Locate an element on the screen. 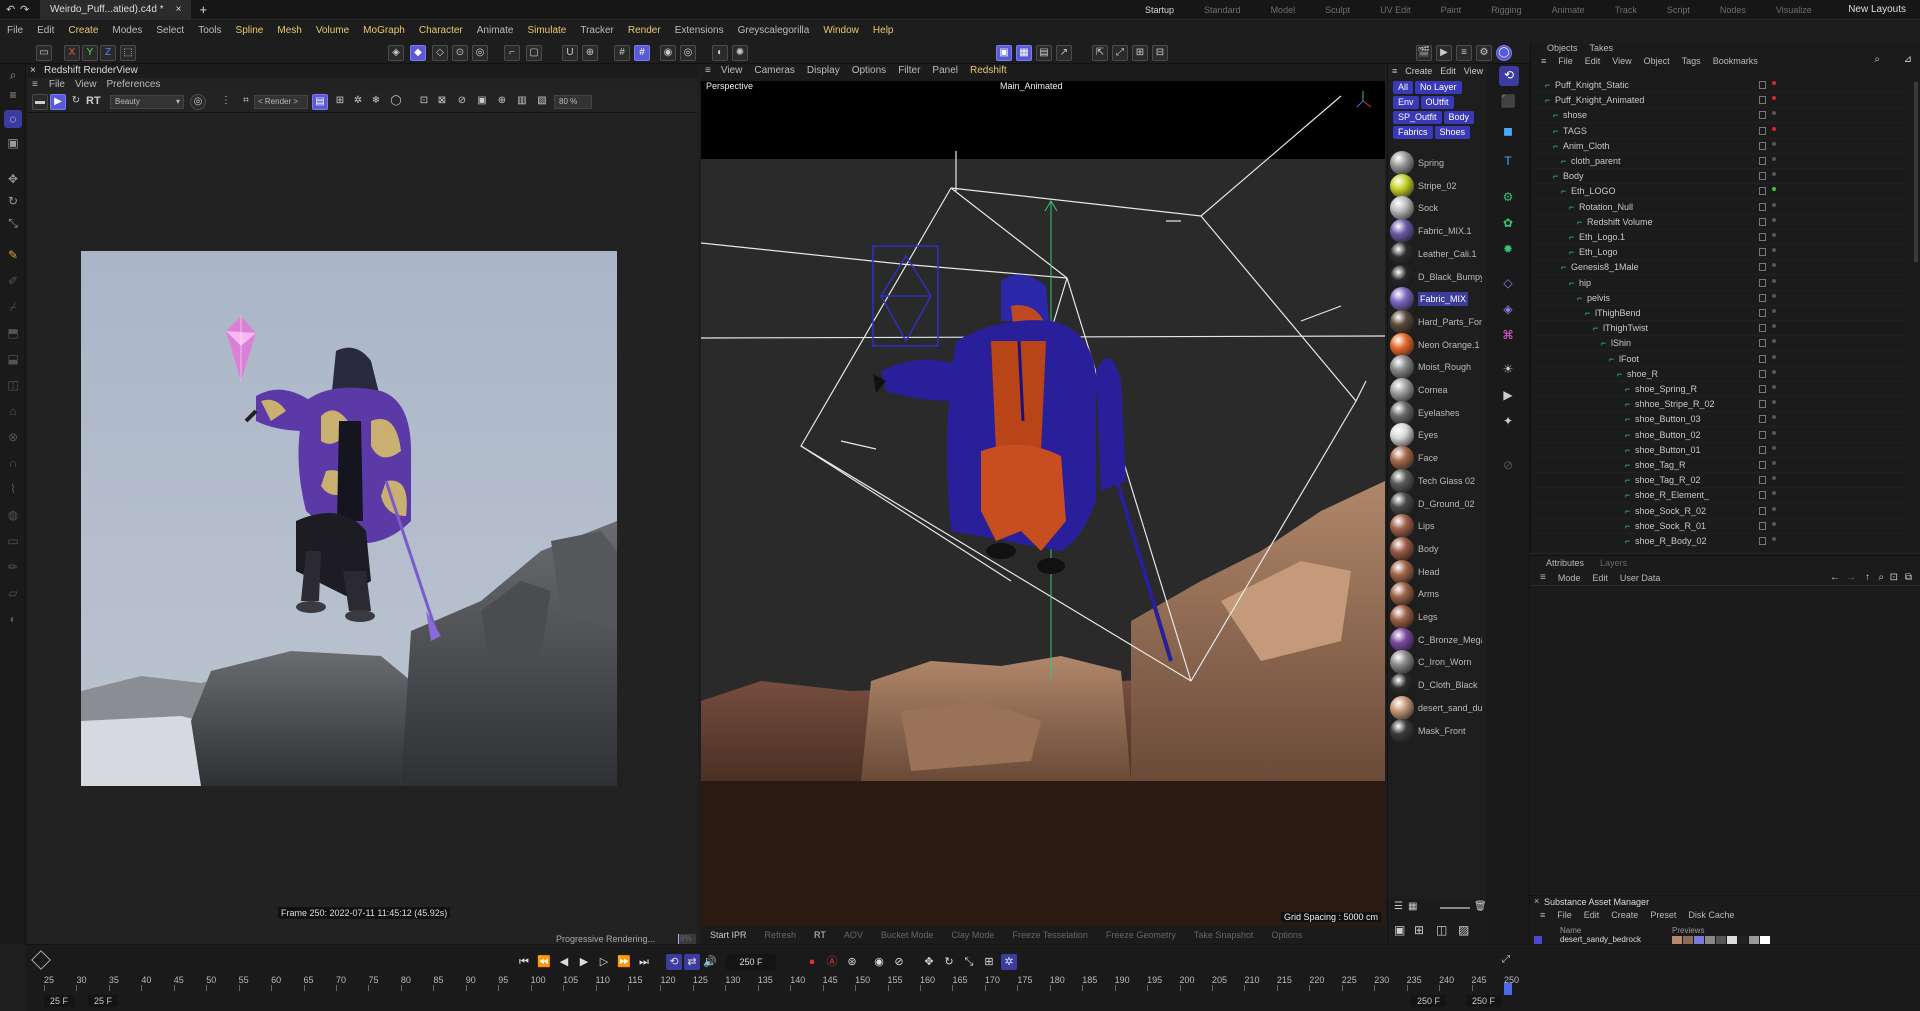  axis-x-button: X is located at coordinates (72, 53).